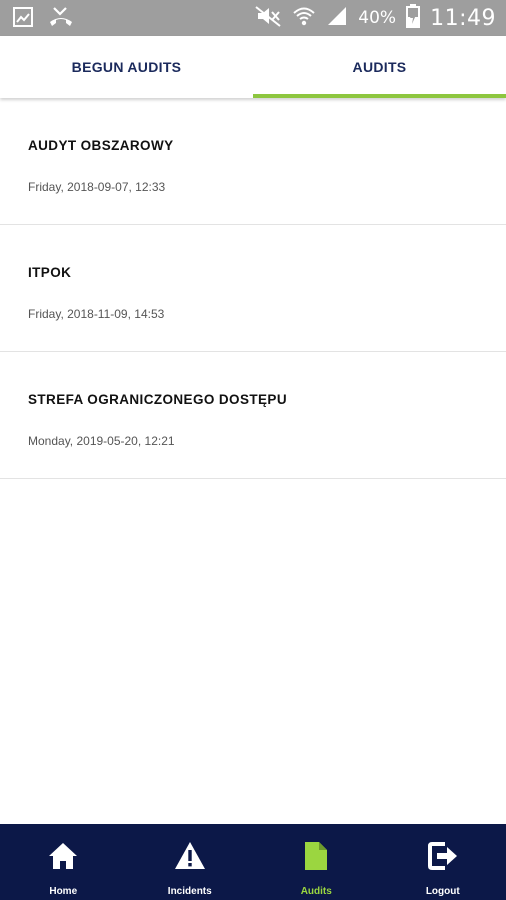  Describe the element at coordinates (443, 856) in the screenshot. I see `logout-icon` at that location.